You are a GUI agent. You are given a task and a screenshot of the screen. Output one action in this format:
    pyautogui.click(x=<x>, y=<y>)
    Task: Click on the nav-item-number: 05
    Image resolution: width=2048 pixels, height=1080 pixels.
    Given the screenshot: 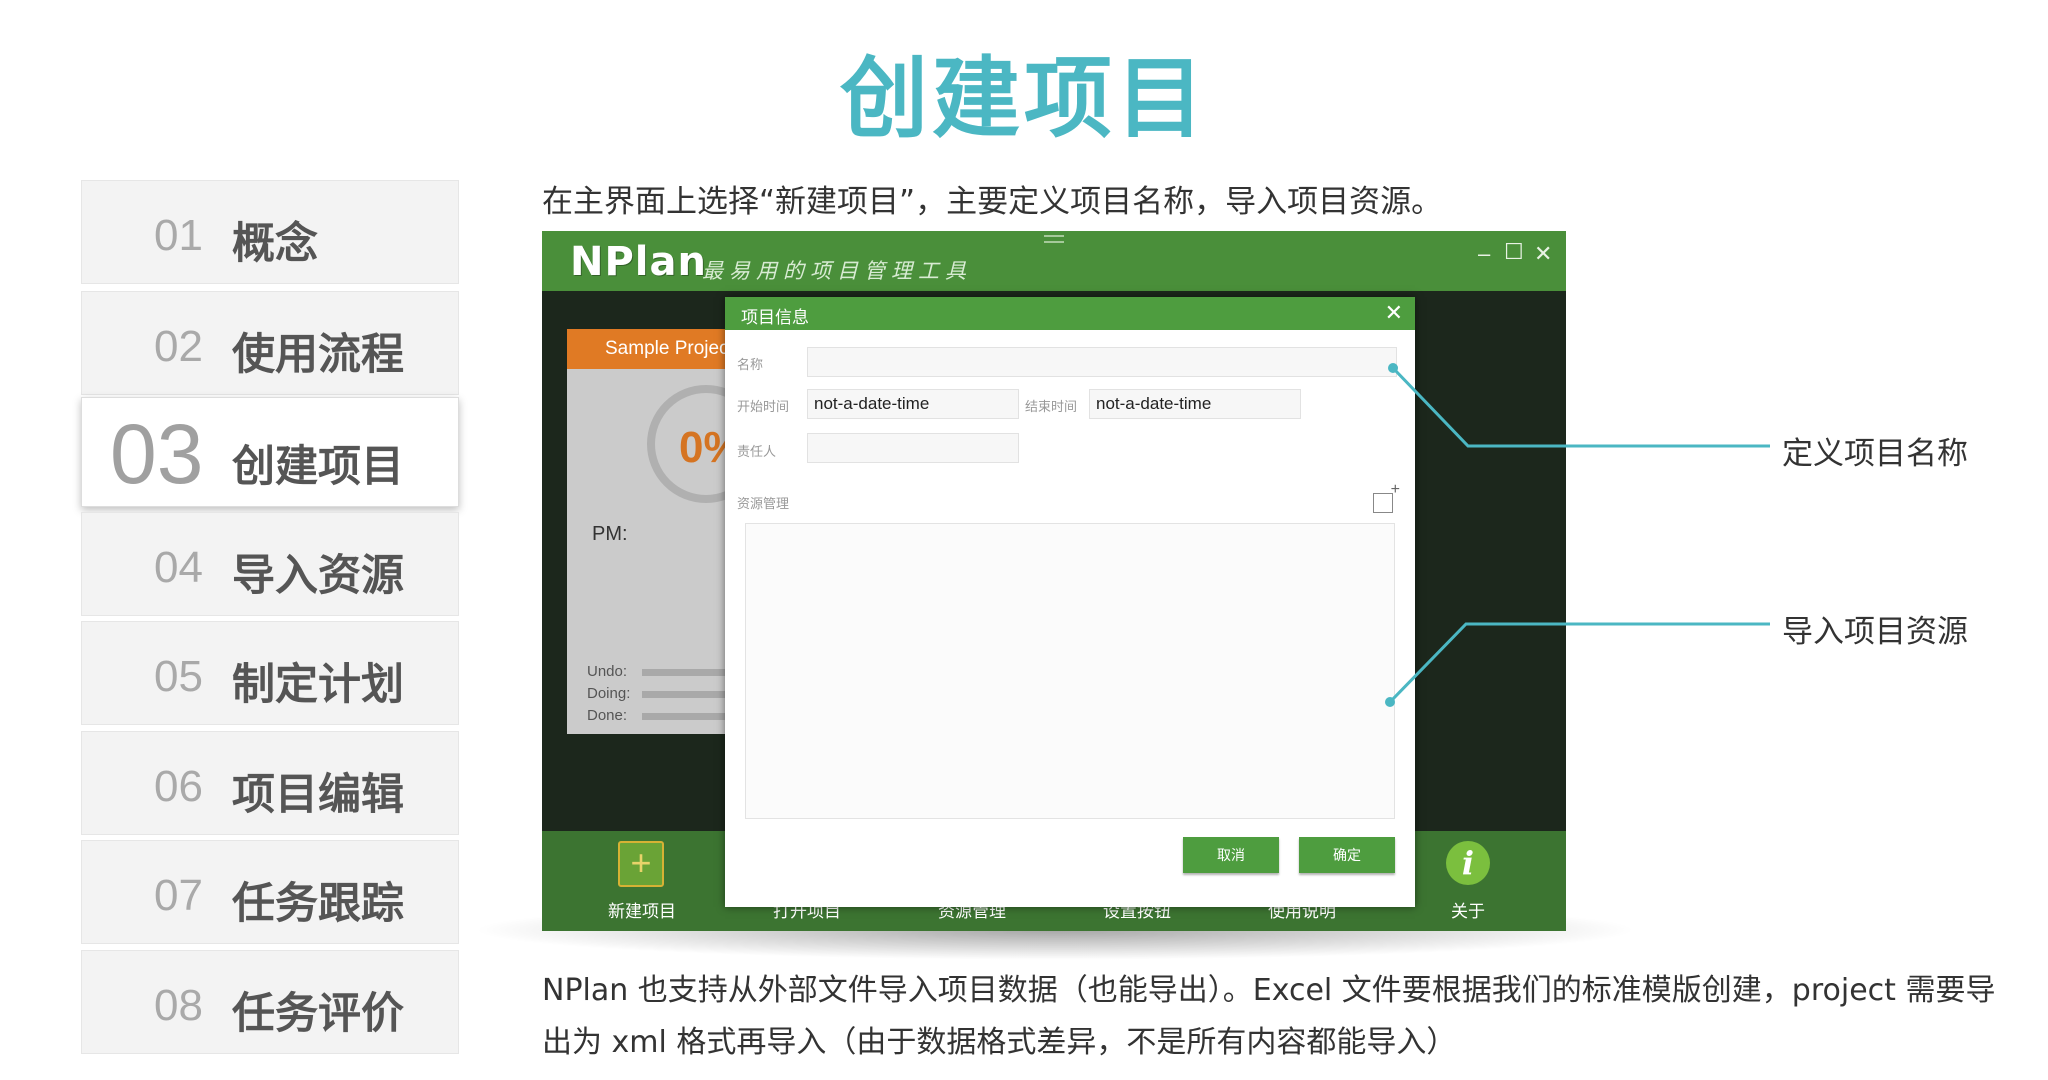 What is the action you would take?
    pyautogui.click(x=178, y=676)
    